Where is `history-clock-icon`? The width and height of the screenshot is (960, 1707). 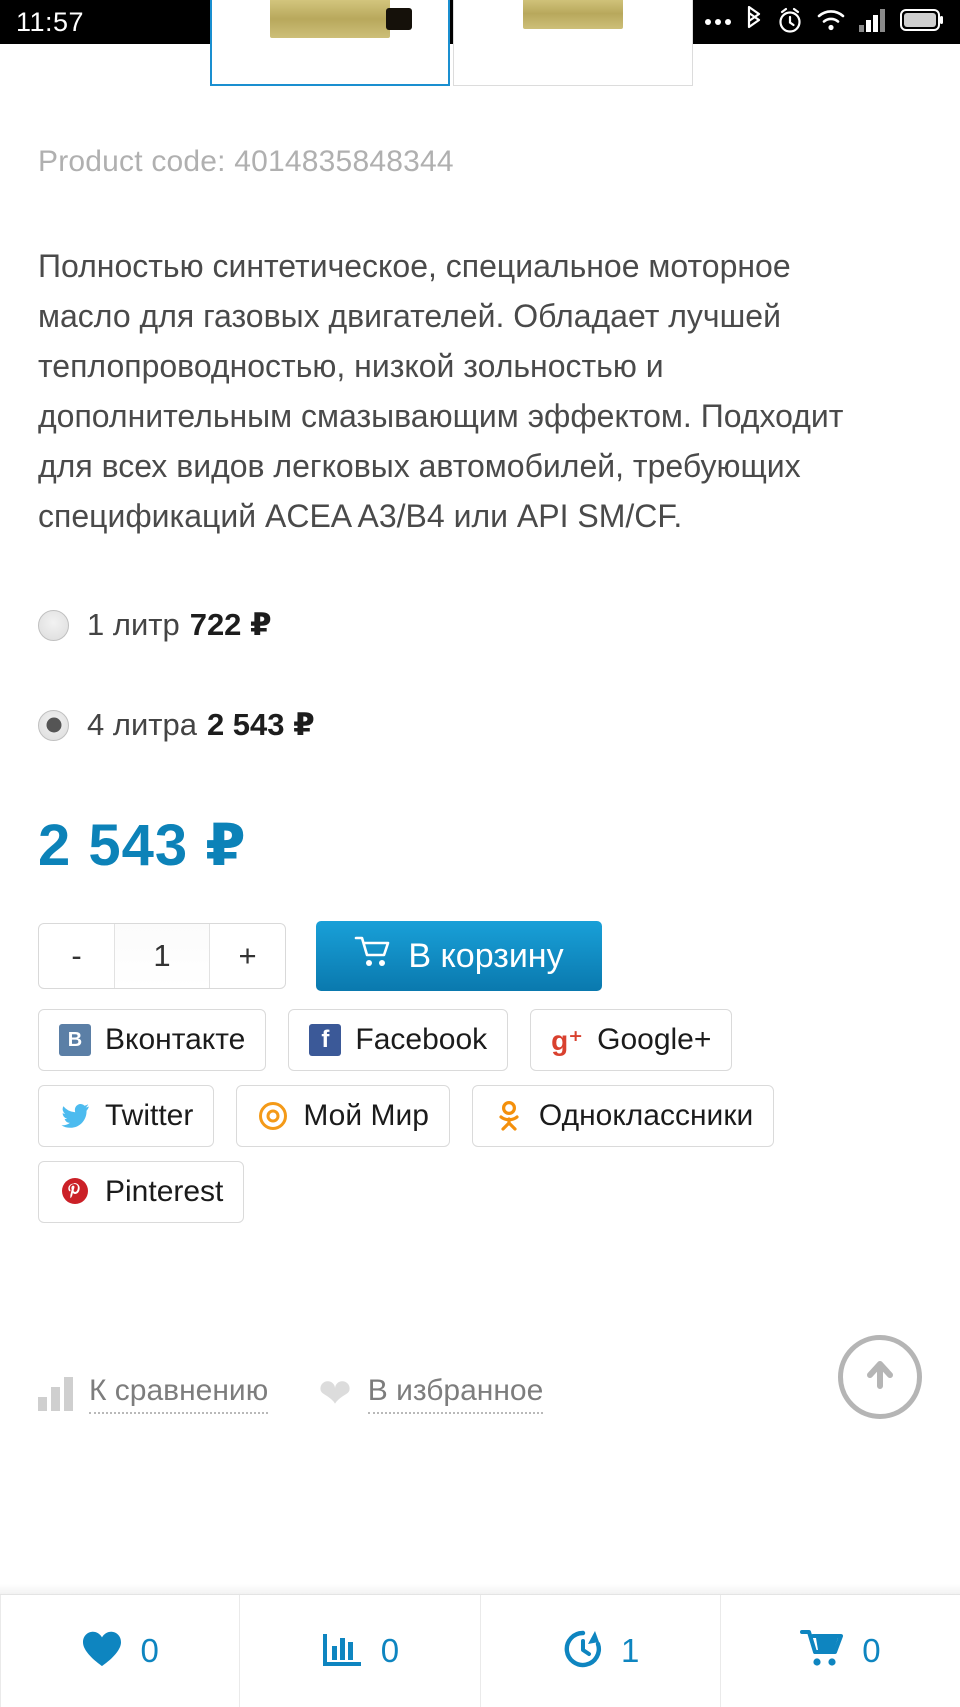
history-clock-icon is located at coordinates (583, 1651).